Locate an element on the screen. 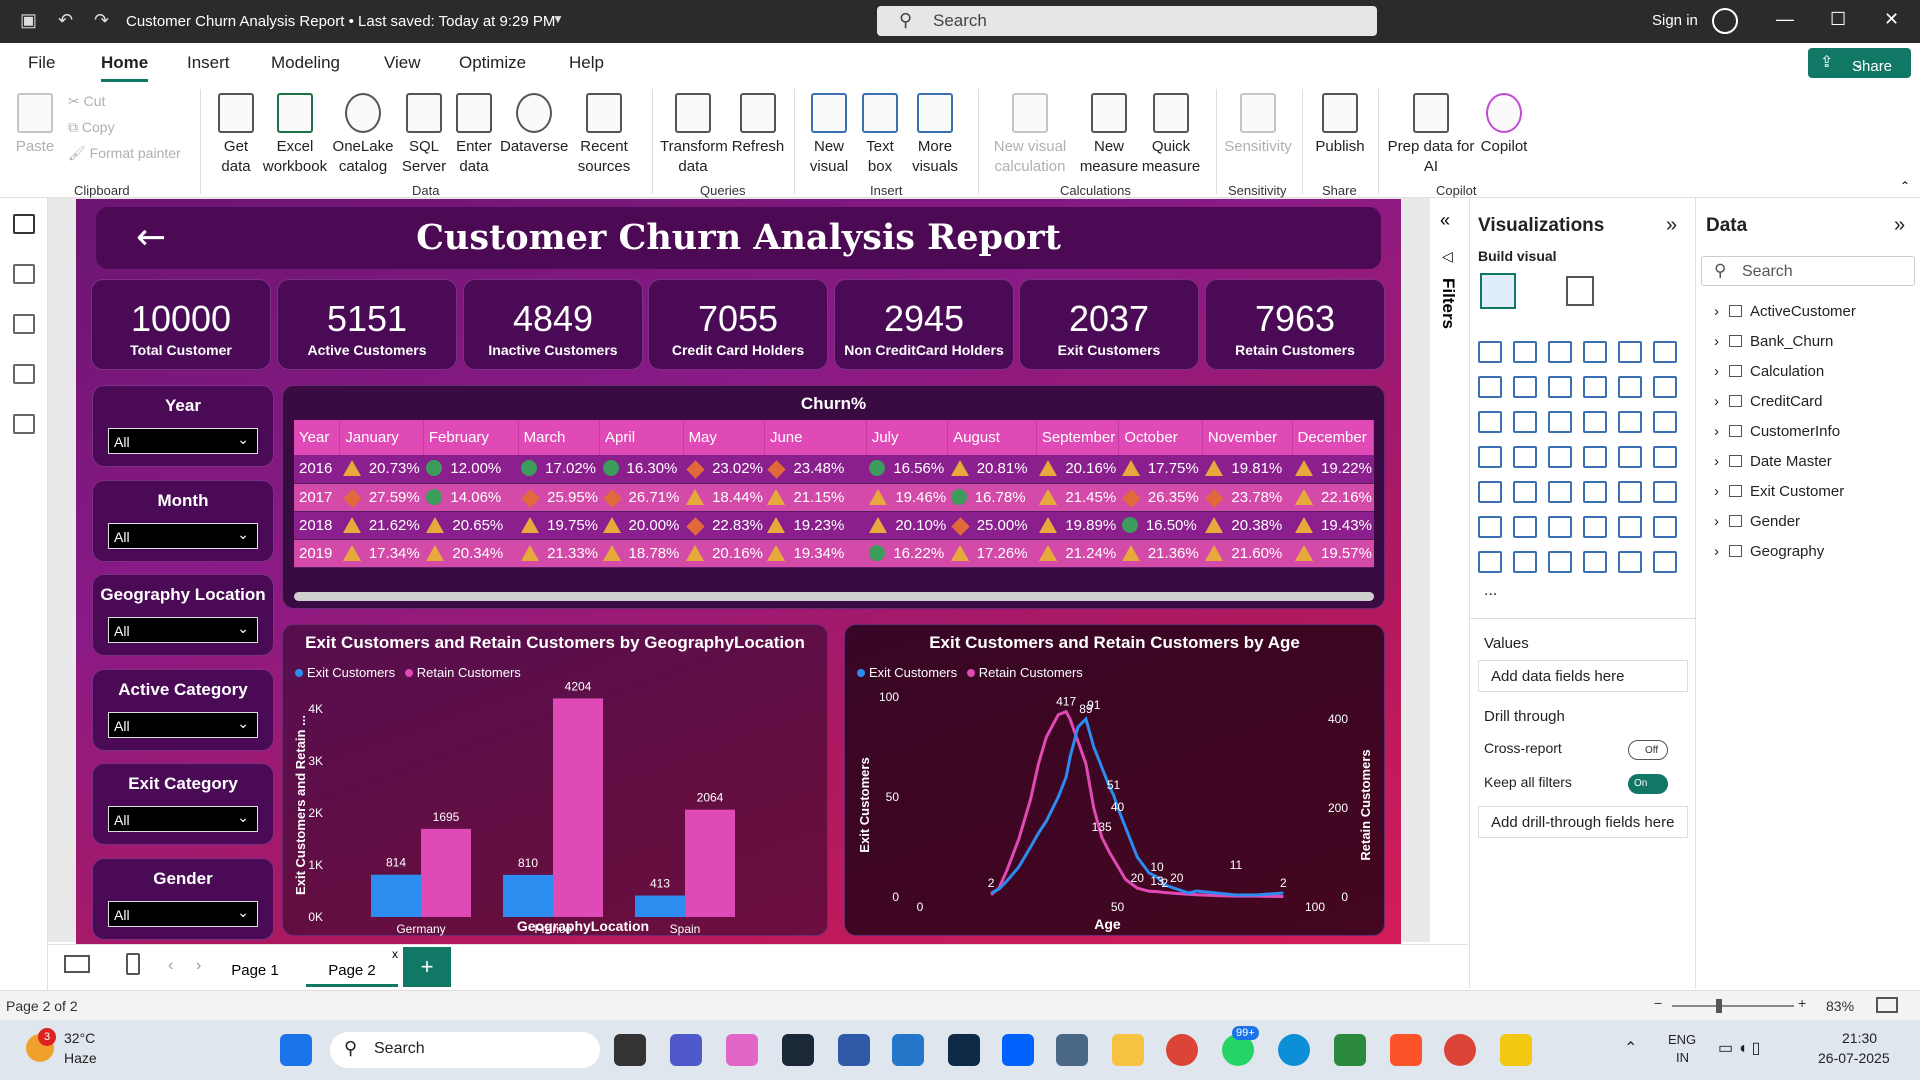 The width and height of the screenshot is (1920, 1080). cross-report-toggle: Off is located at coordinates (1648, 750).